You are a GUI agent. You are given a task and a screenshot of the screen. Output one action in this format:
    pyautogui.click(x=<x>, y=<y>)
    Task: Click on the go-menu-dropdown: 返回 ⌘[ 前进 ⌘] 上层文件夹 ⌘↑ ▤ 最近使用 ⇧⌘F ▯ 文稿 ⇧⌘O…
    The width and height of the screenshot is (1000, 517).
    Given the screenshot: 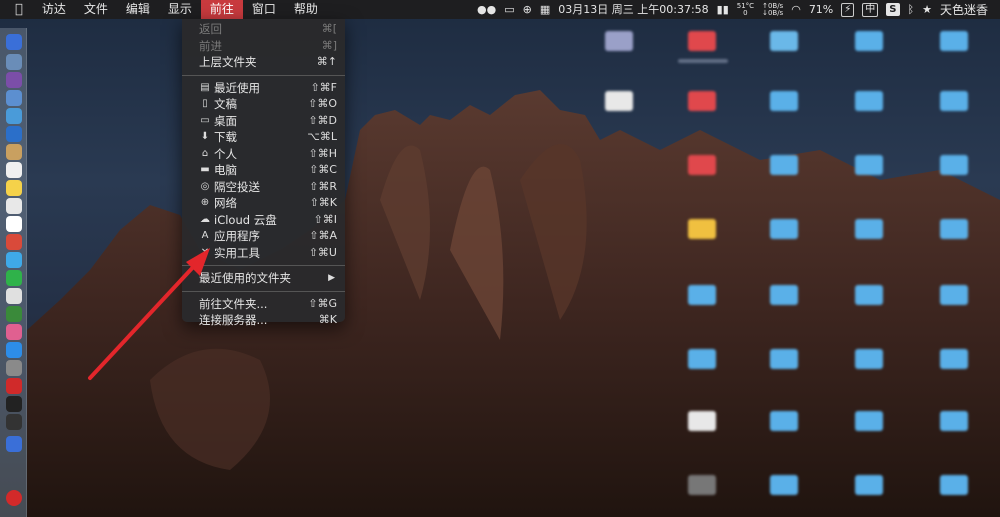 What is the action you would take?
    pyautogui.click(x=263, y=173)
    